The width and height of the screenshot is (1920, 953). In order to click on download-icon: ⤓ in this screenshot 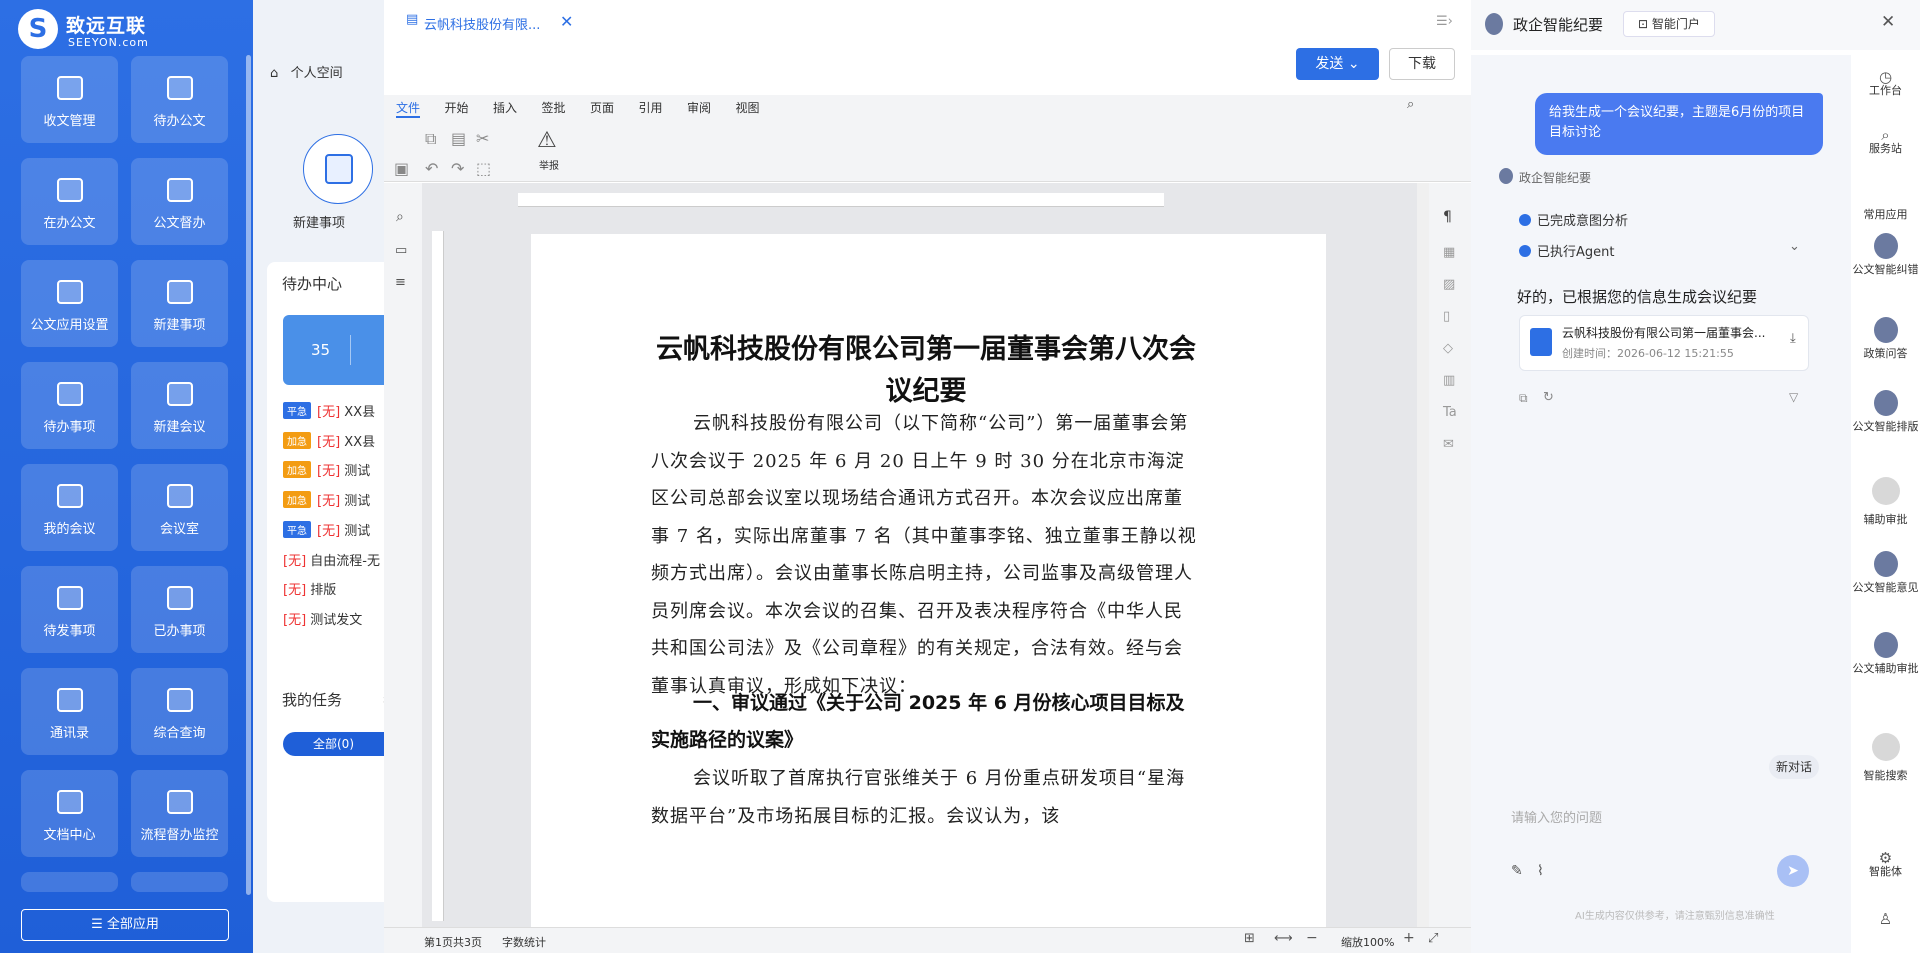, I will do `click(1793, 338)`.